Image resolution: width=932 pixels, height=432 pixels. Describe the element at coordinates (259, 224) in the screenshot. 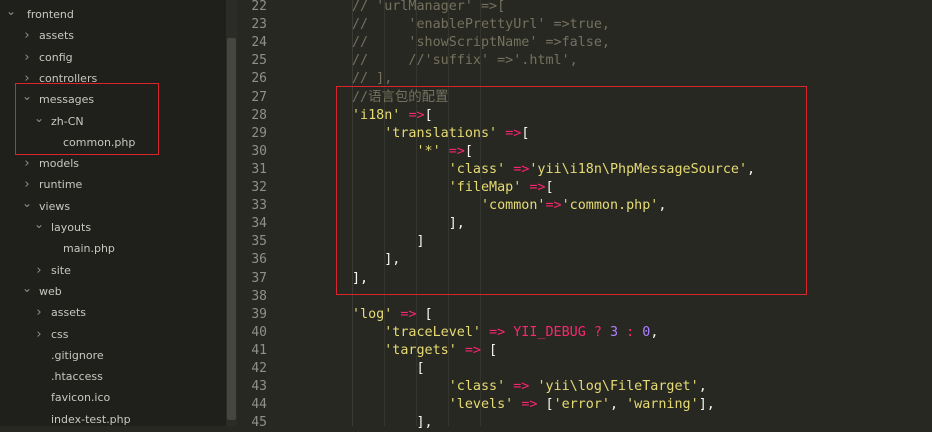

I see `line-number: 34` at that location.